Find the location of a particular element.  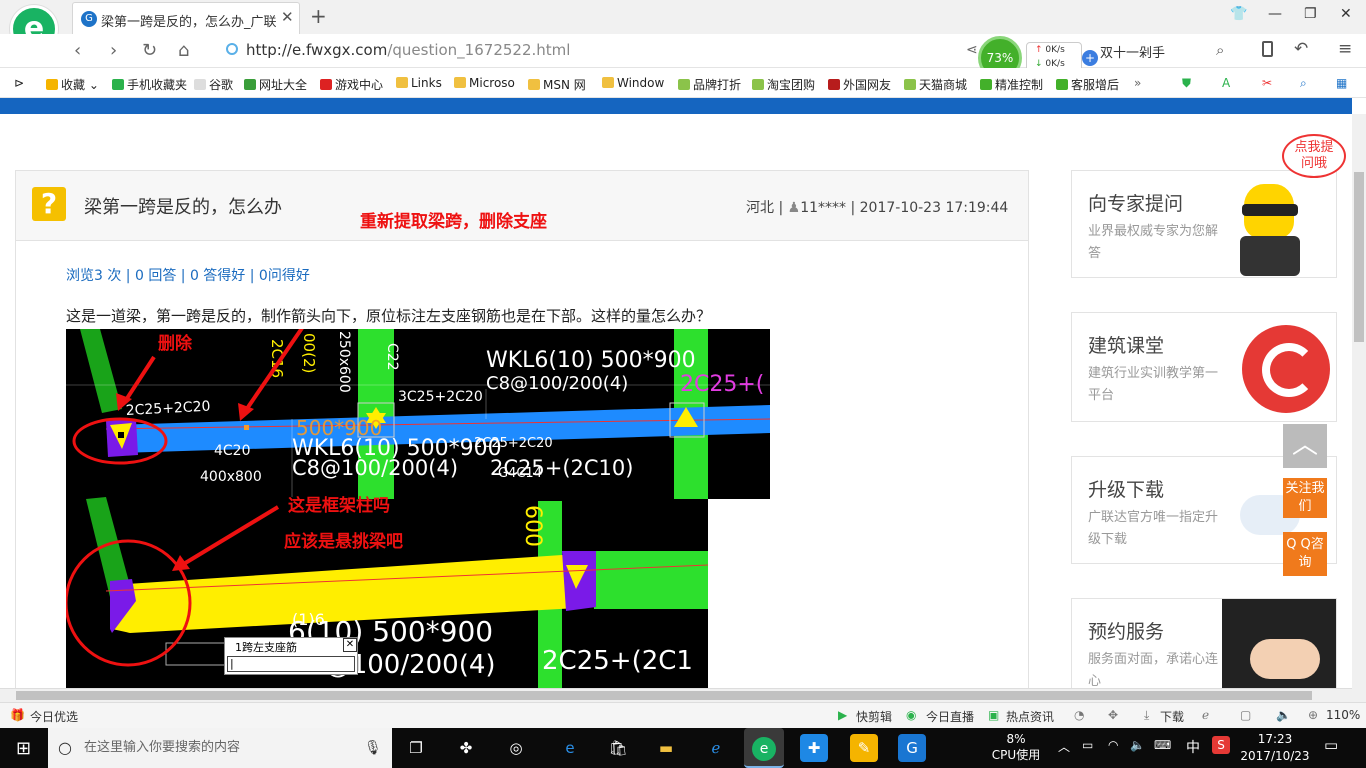

bookmark-item: Links is located at coordinates (419, 83).